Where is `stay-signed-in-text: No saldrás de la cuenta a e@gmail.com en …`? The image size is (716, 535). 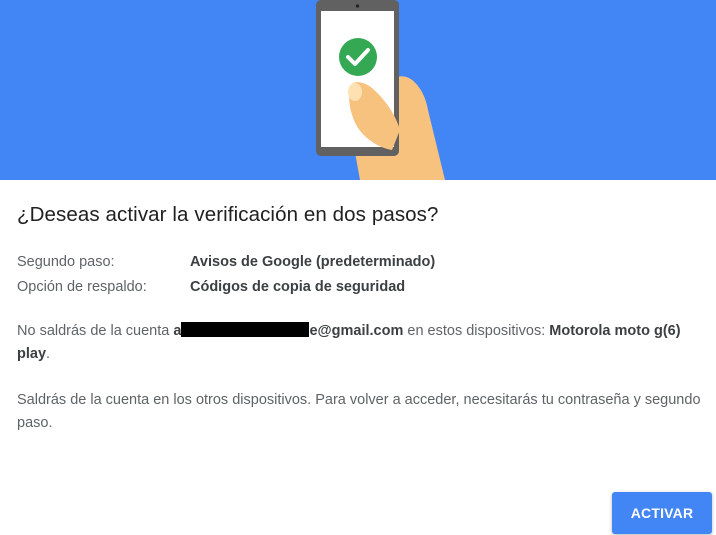
stay-signed-in-text: No saldrás de la cuenta a e@gmail.com en … is located at coordinates (359, 343).